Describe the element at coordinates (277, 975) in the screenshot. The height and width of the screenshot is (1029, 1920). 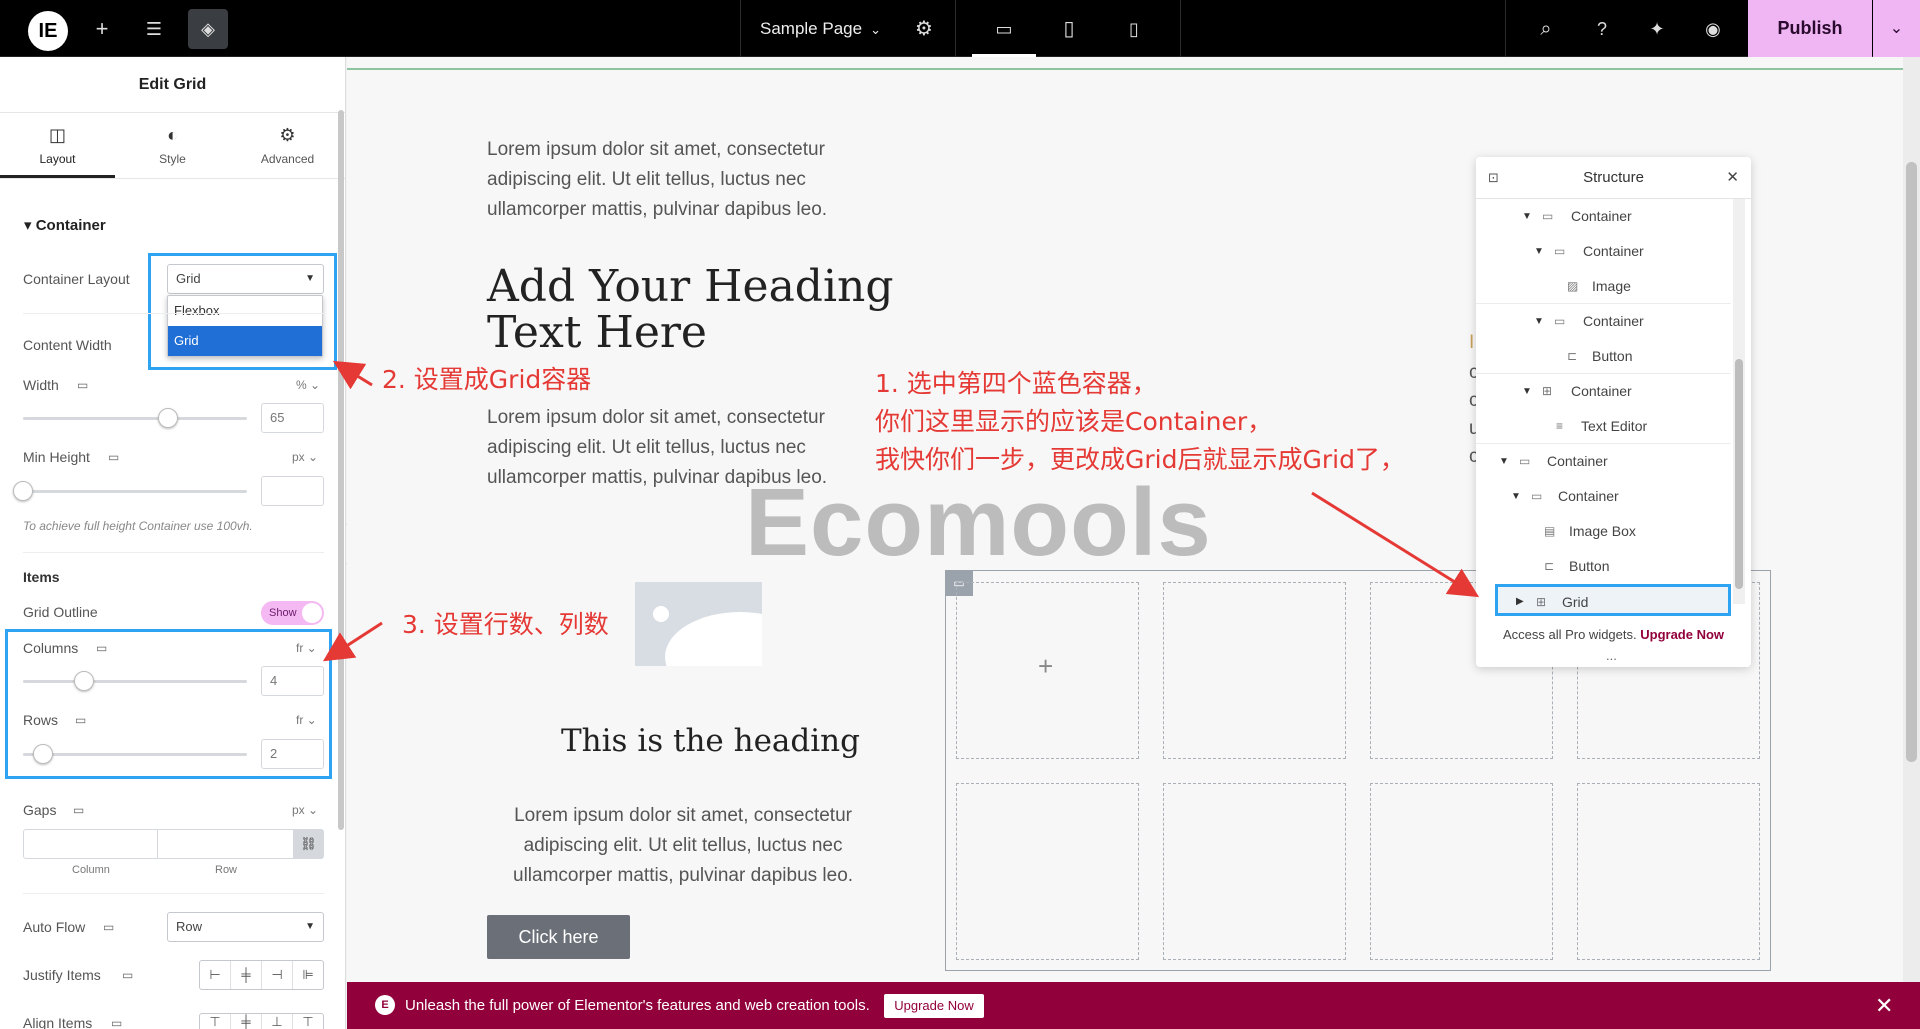
I see `justify-end-icon: ⊣` at that location.